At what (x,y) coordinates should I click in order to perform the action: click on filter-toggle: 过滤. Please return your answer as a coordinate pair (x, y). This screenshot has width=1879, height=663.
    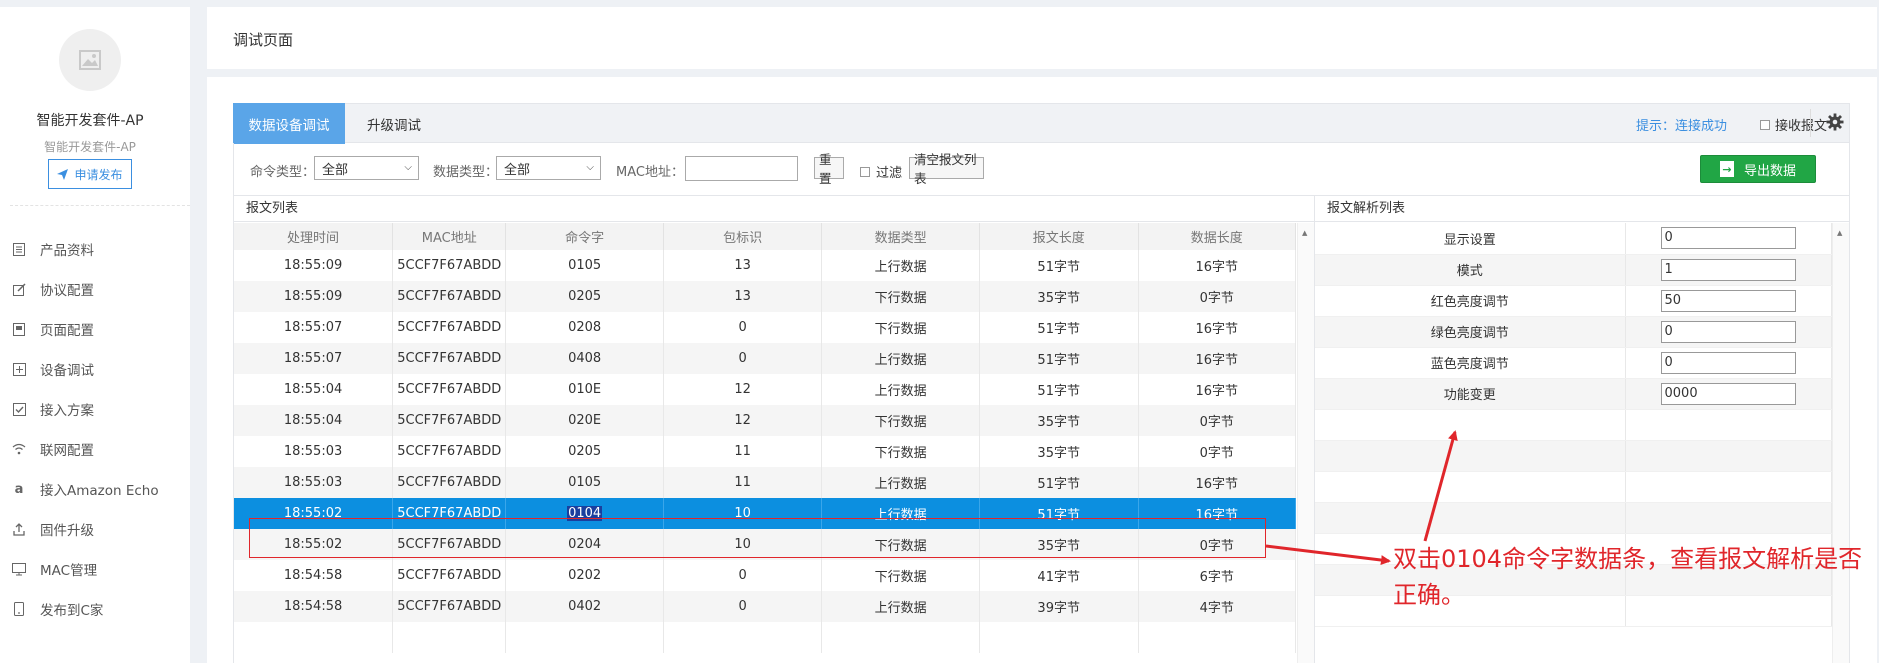
    Looking at the image, I should click on (881, 171).